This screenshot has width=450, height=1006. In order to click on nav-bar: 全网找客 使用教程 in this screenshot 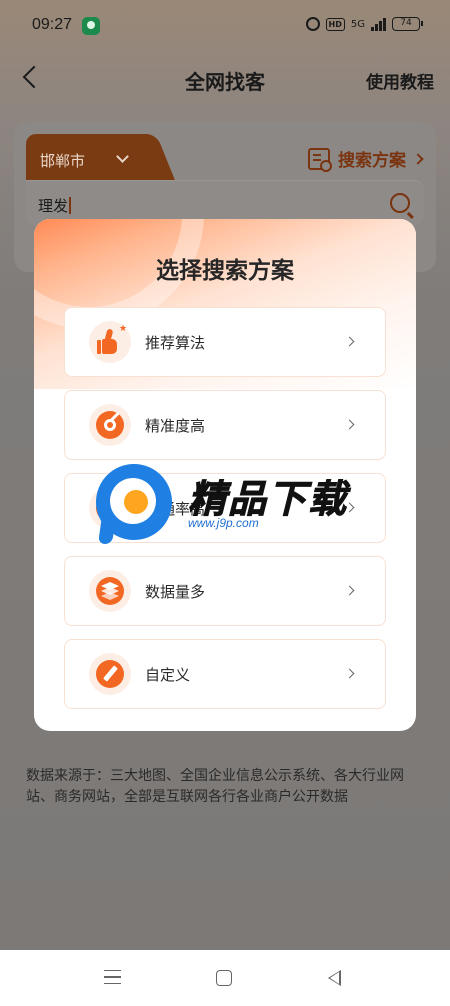, I will do `click(225, 79)`.